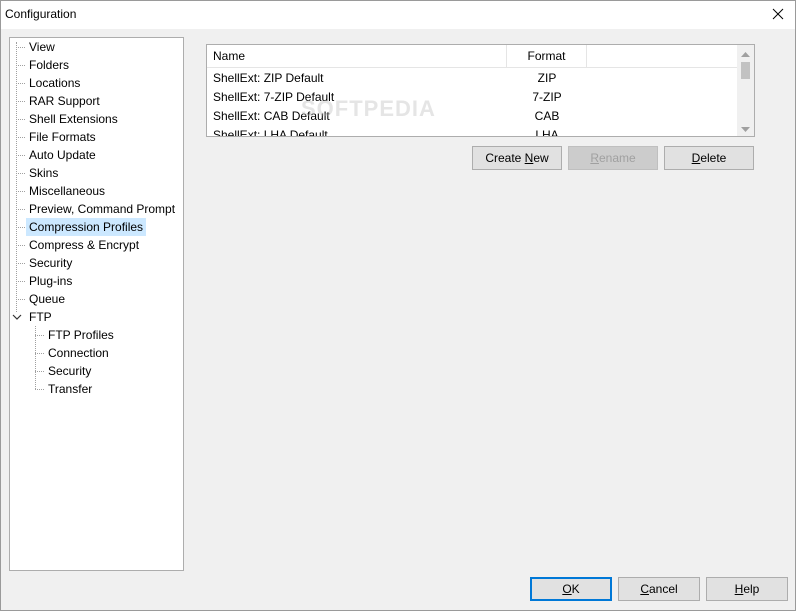 The width and height of the screenshot is (796, 611). I want to click on tree-item-label: Connection, so click(78, 353).